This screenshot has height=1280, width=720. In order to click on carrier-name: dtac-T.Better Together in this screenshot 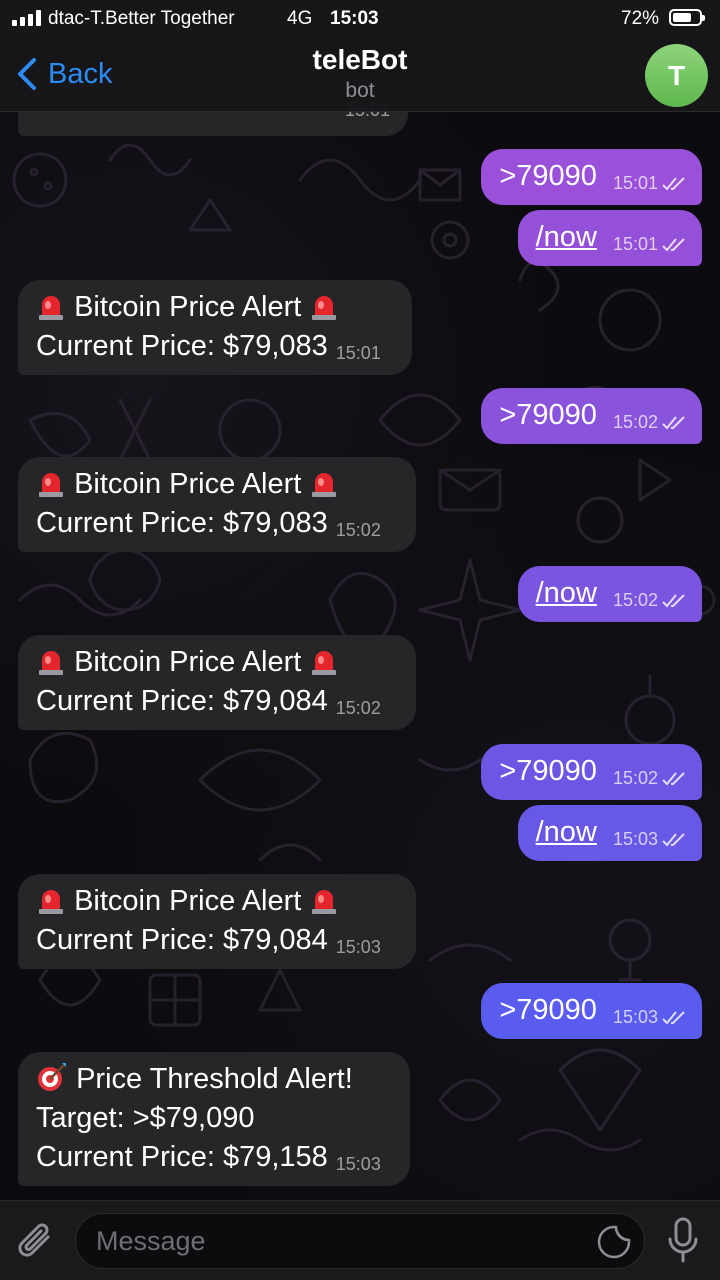, I will do `click(141, 18)`.